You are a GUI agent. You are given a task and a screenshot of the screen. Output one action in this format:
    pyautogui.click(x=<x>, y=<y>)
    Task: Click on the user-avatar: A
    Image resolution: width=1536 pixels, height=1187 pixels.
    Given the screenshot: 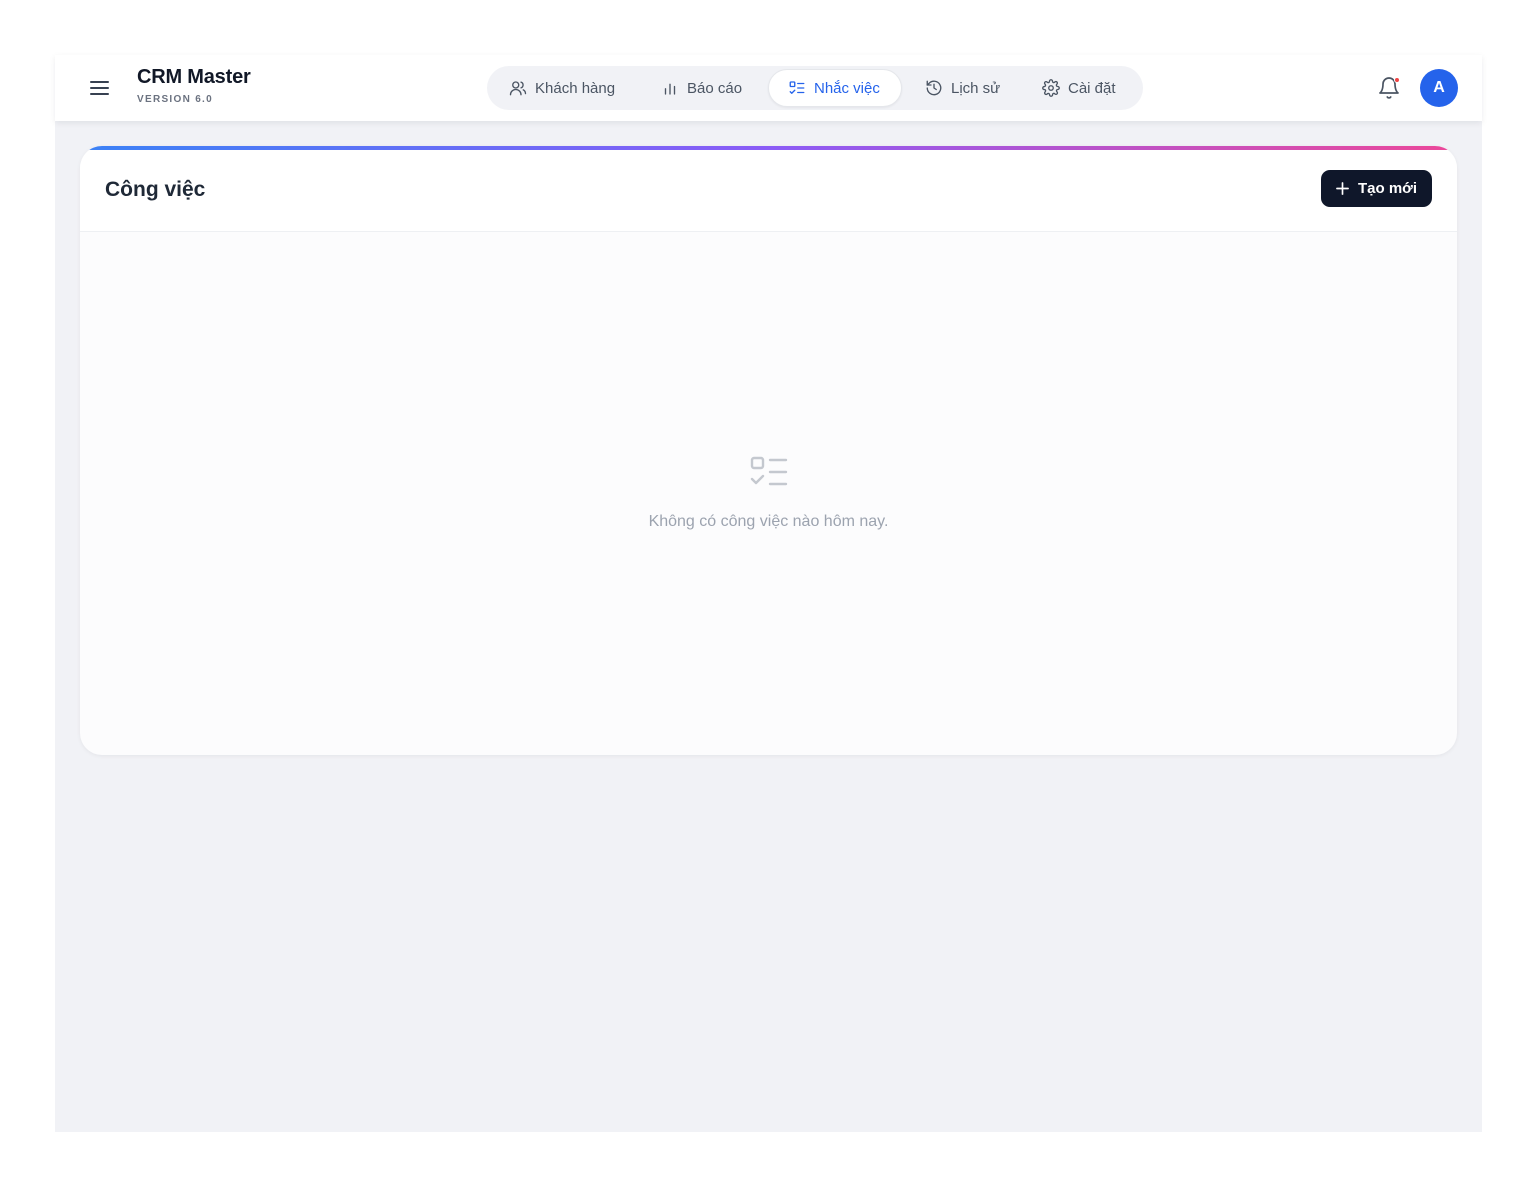 What is the action you would take?
    pyautogui.click(x=1439, y=88)
    